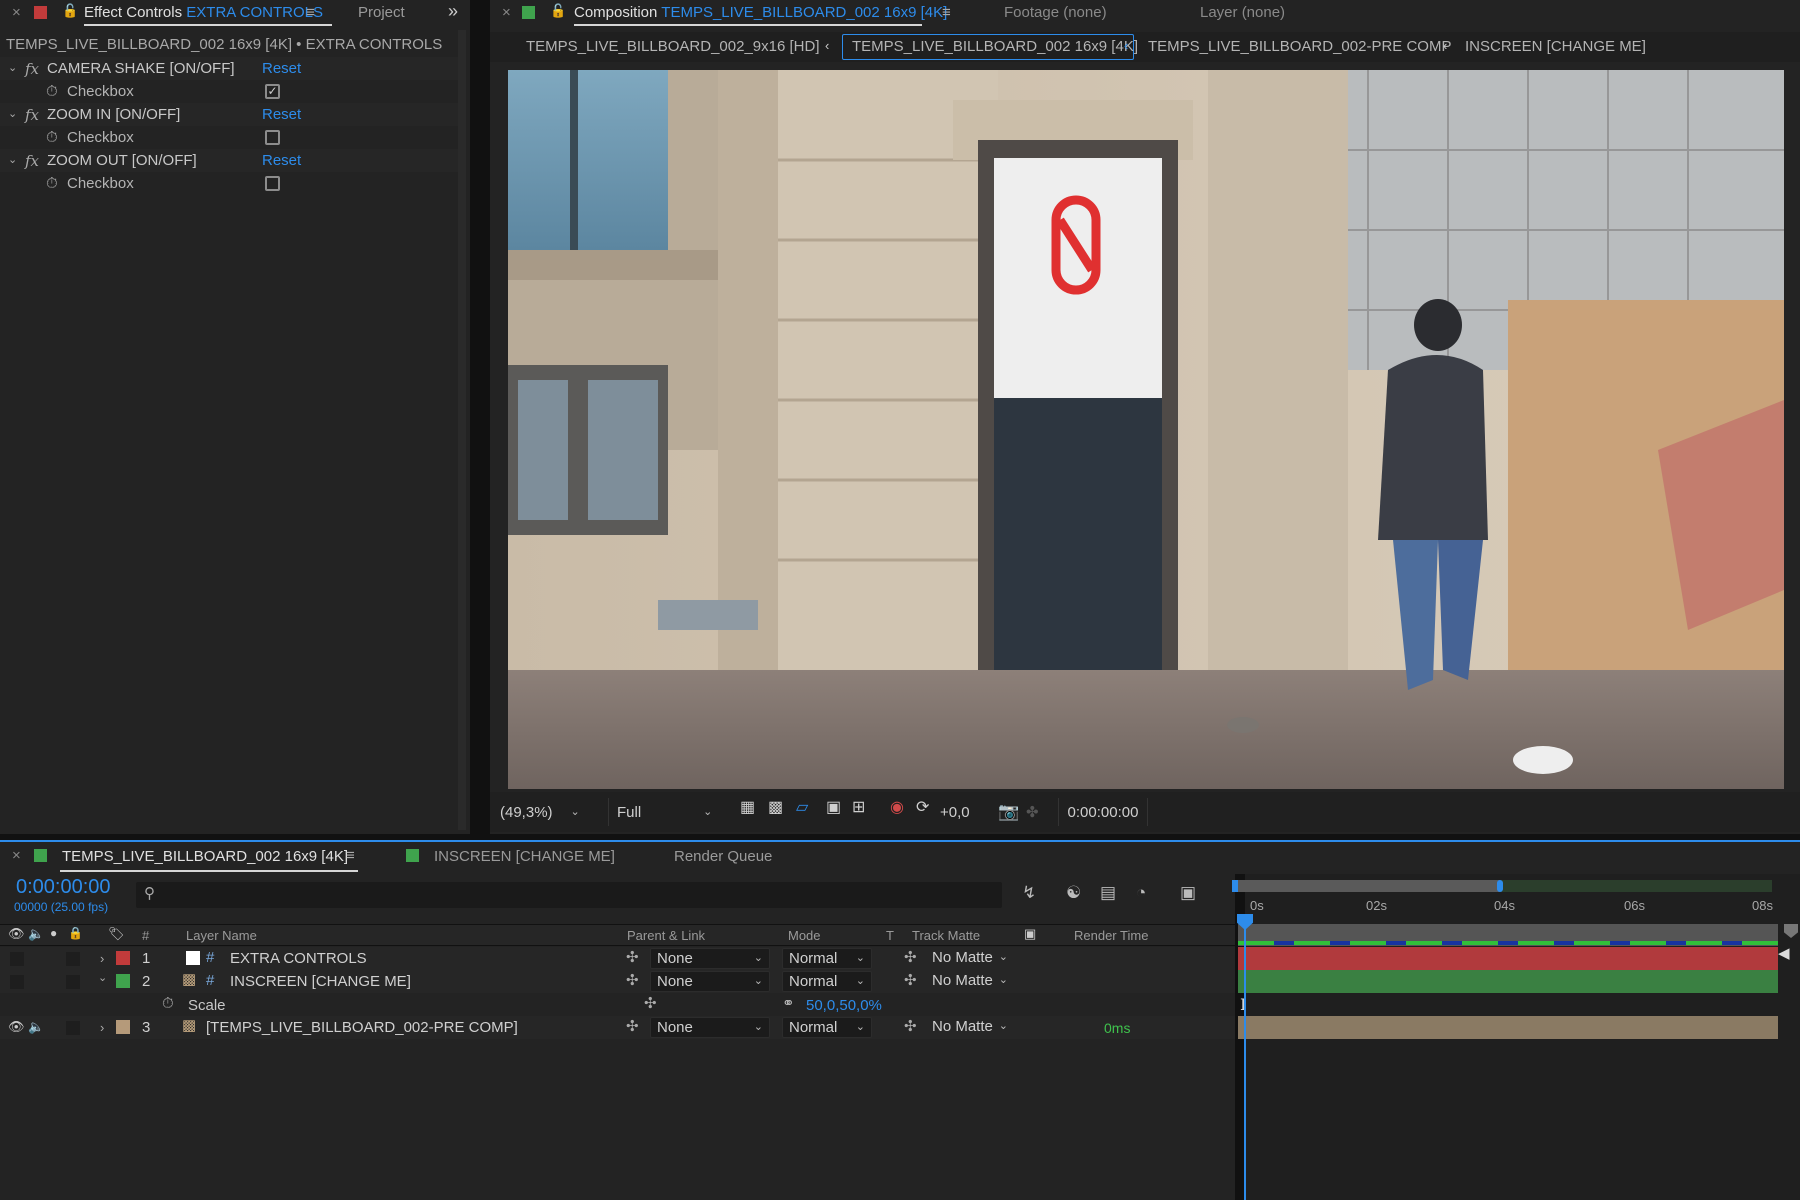 This screenshot has width=1800, height=1200. Describe the element at coordinates (524, 856) in the screenshot. I see `timeline-tab: INSCREEN [CHANGE ME]` at that location.